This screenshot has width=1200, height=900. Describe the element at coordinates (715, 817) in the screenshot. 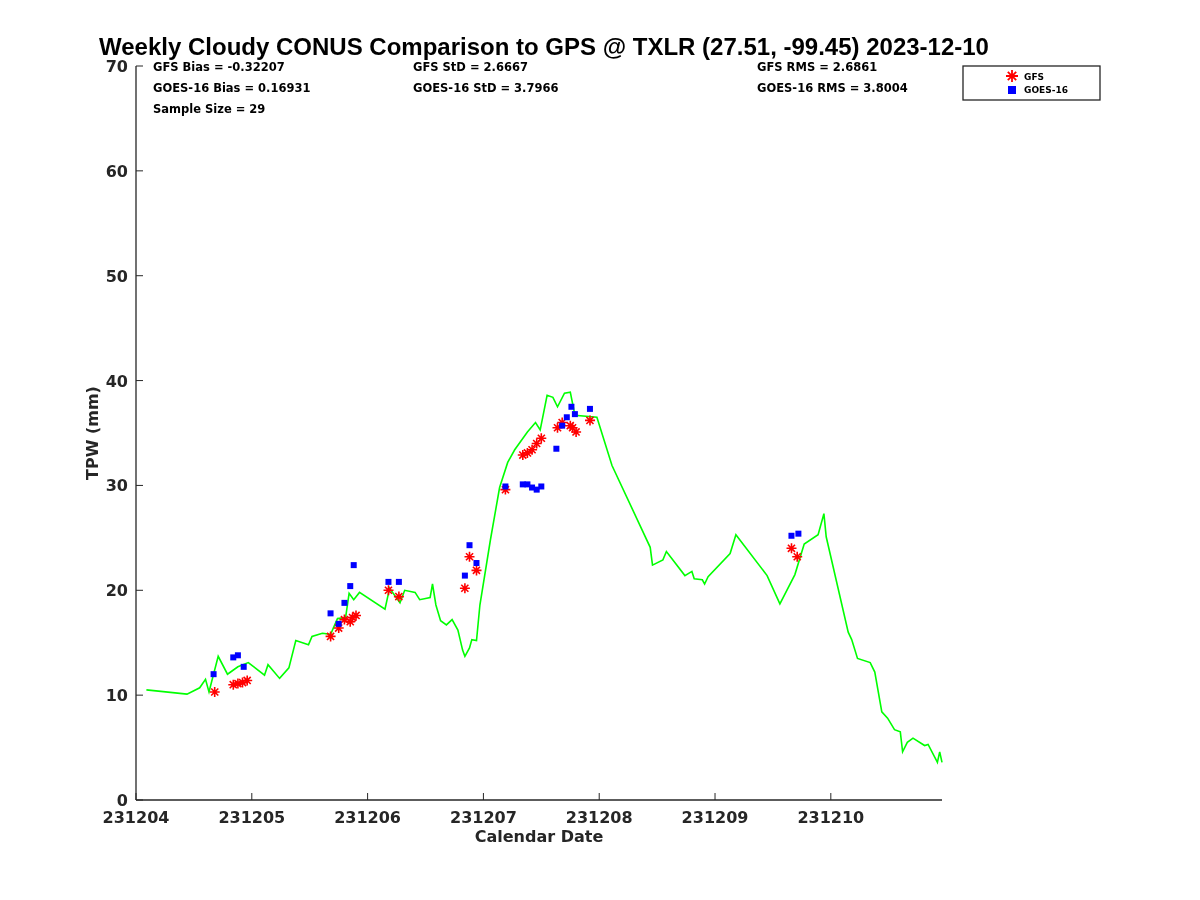

I see `x-tick-label: 231209` at that location.